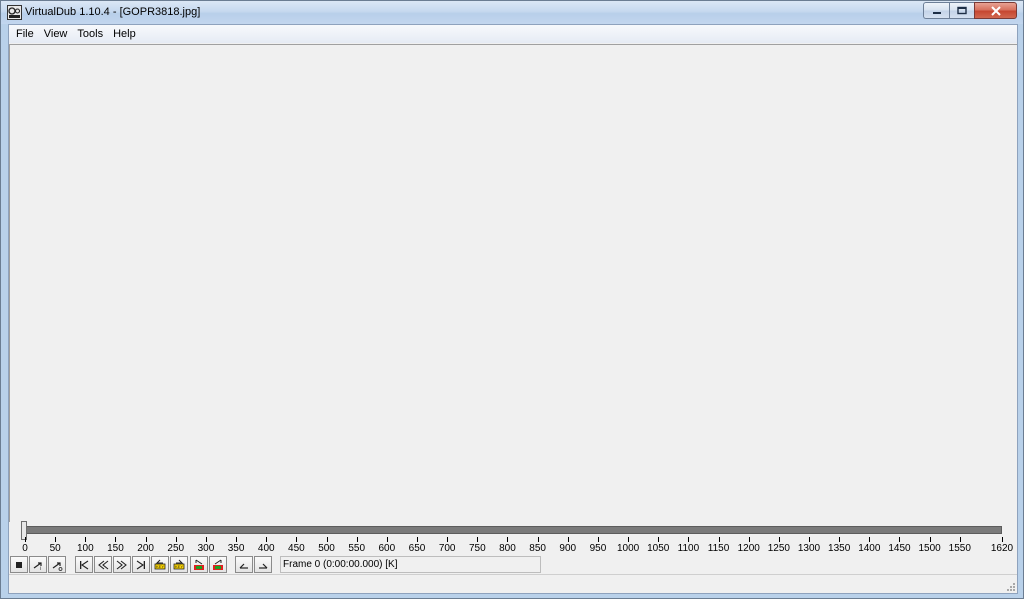  I want to click on timeline-tick-label: 1400, so click(869, 548).